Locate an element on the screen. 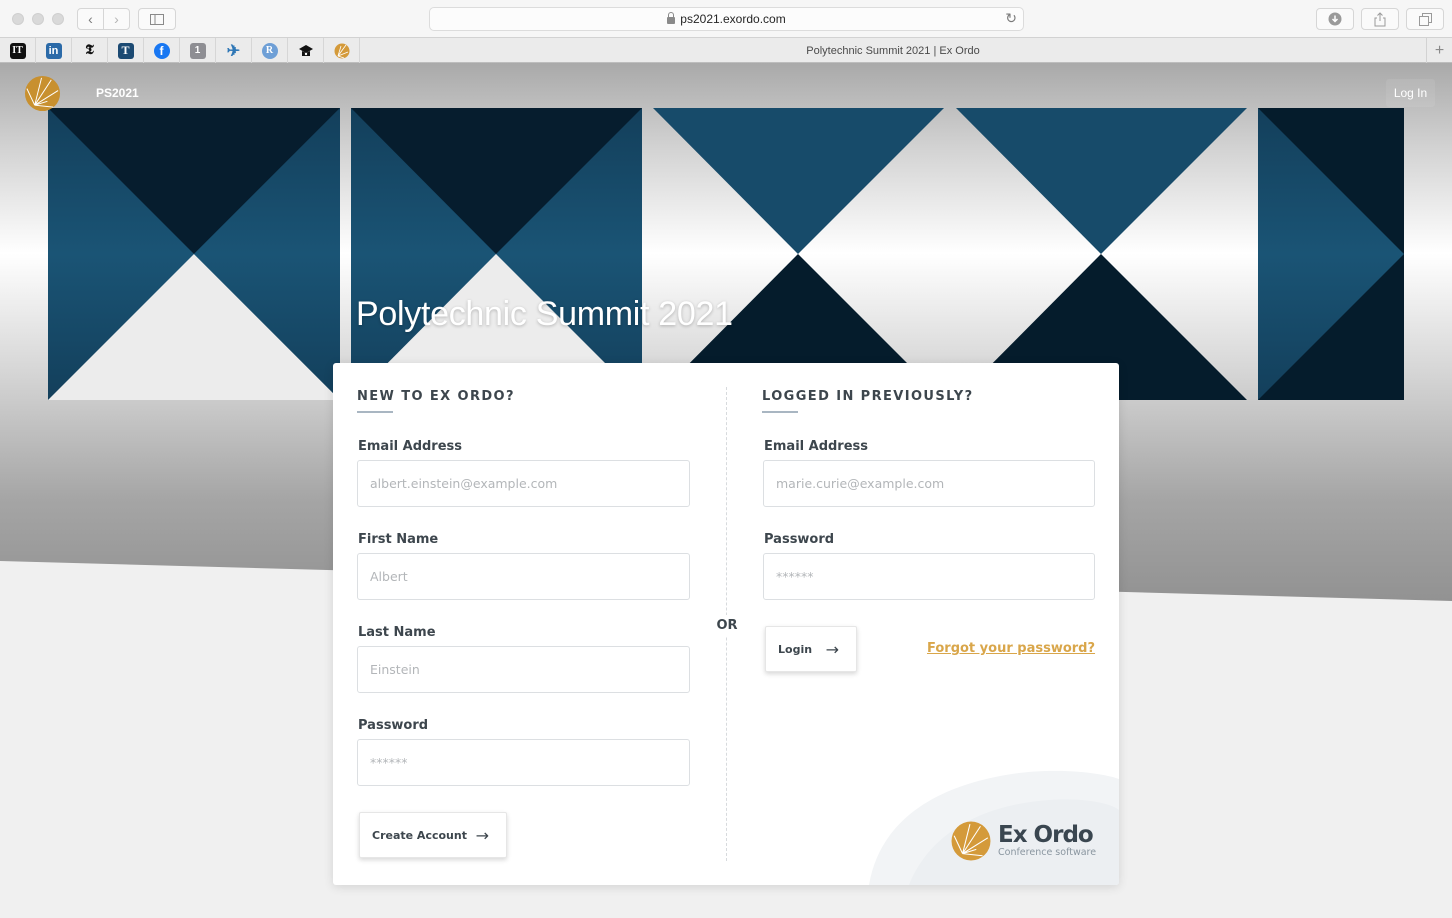 The width and height of the screenshot is (1452, 918). window-zoom-button is located at coordinates (58, 19).